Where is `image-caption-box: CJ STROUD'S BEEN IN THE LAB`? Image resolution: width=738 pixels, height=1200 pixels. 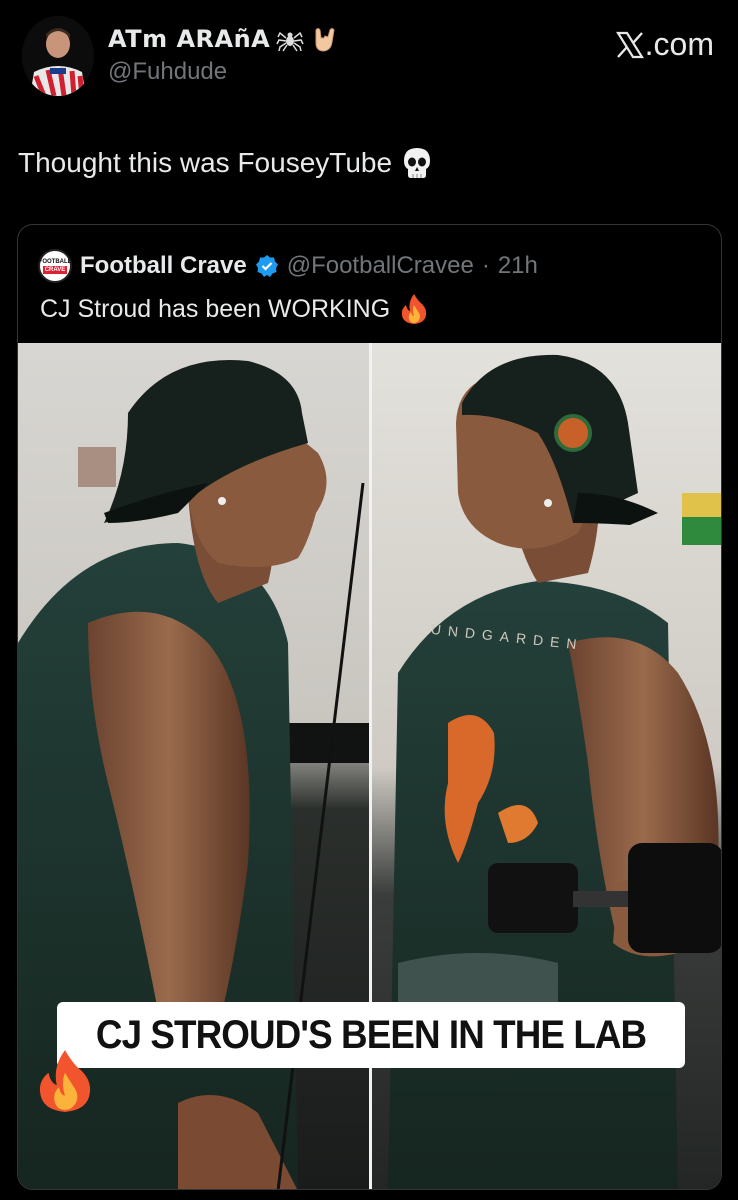 image-caption-box: CJ STROUD'S BEEN IN THE LAB is located at coordinates (371, 1035).